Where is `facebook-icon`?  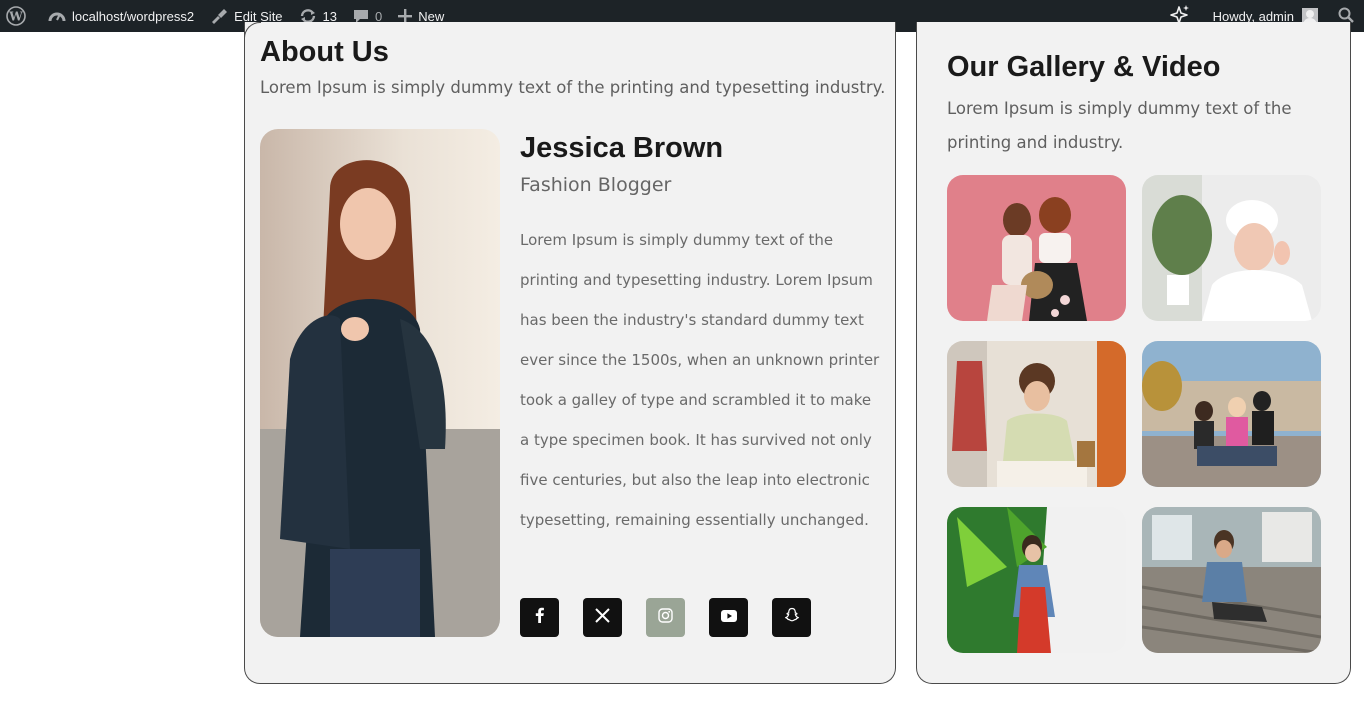
facebook-icon is located at coordinates (540, 617).